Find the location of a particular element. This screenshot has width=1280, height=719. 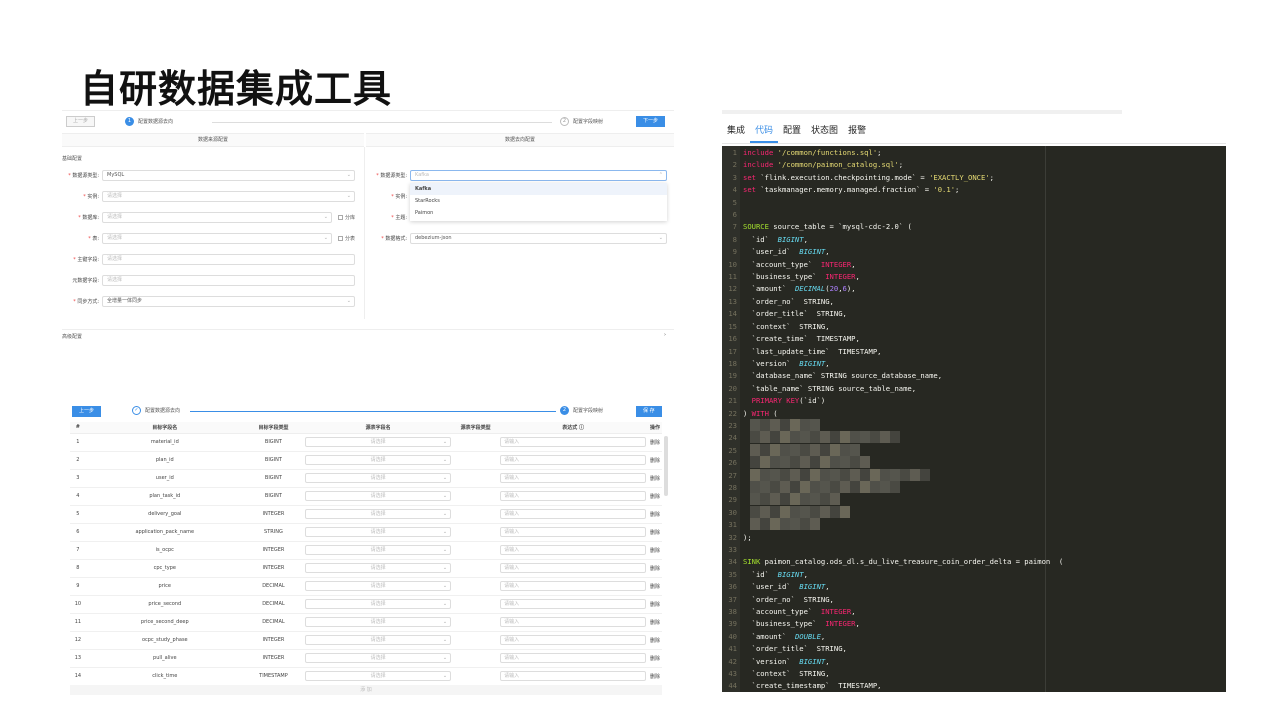

database-select: 请选择 ⌄ is located at coordinates (217, 217).